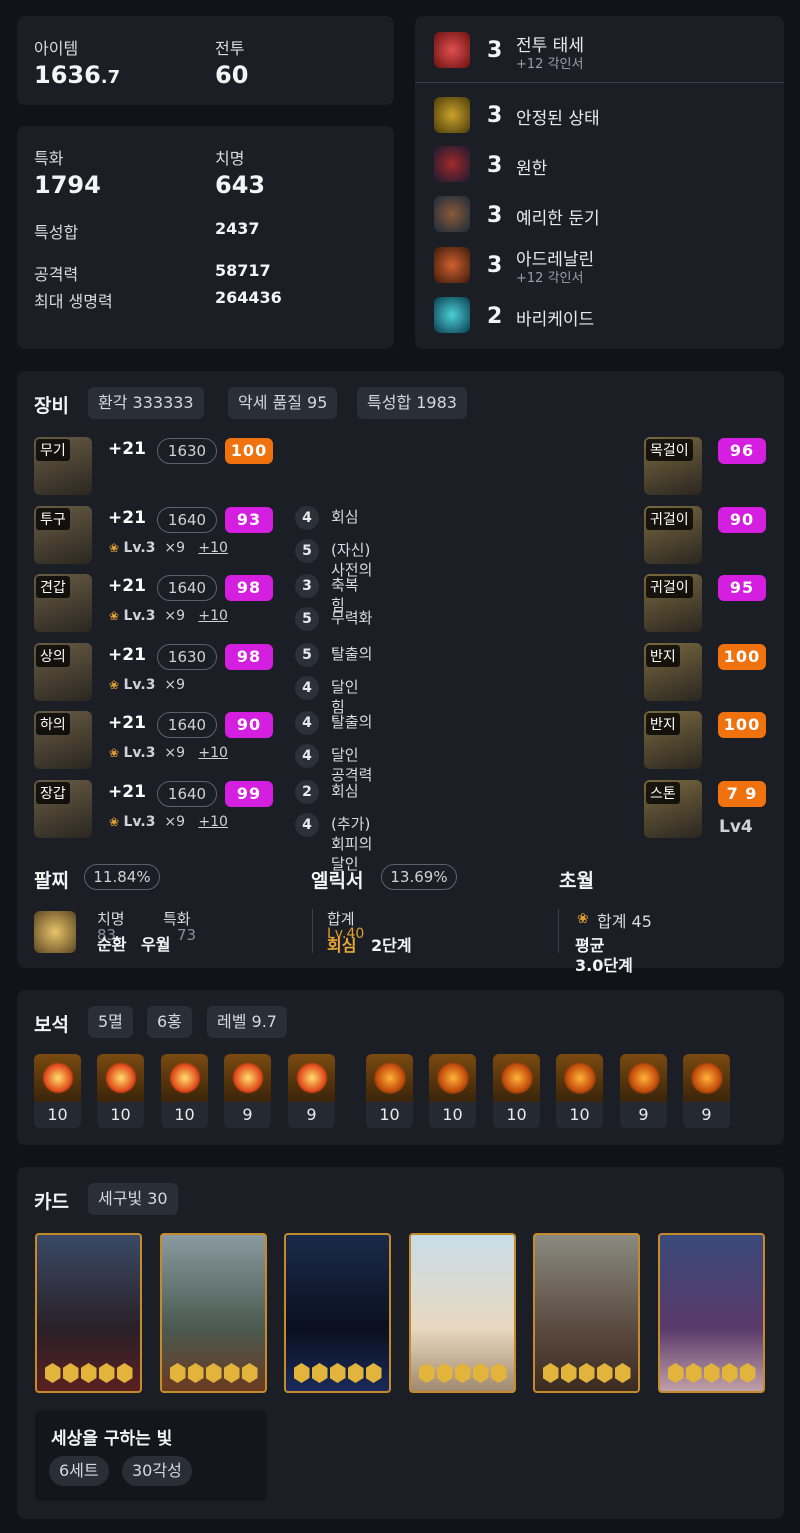  I want to click on flower-icon: ❀, so click(583, 919).